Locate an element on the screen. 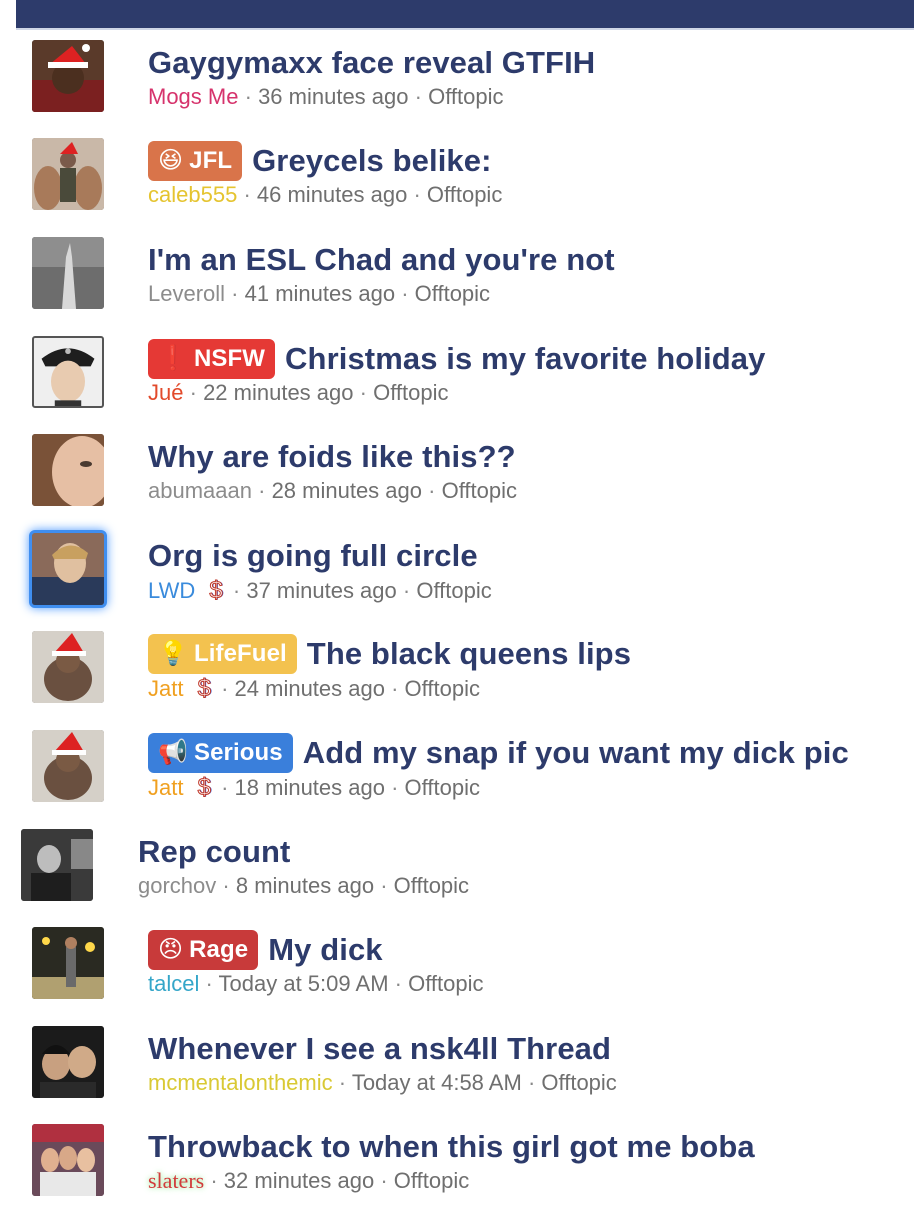 The width and height of the screenshot is (914, 1212). thread-time: 24 minutes ago is located at coordinates (310, 688).